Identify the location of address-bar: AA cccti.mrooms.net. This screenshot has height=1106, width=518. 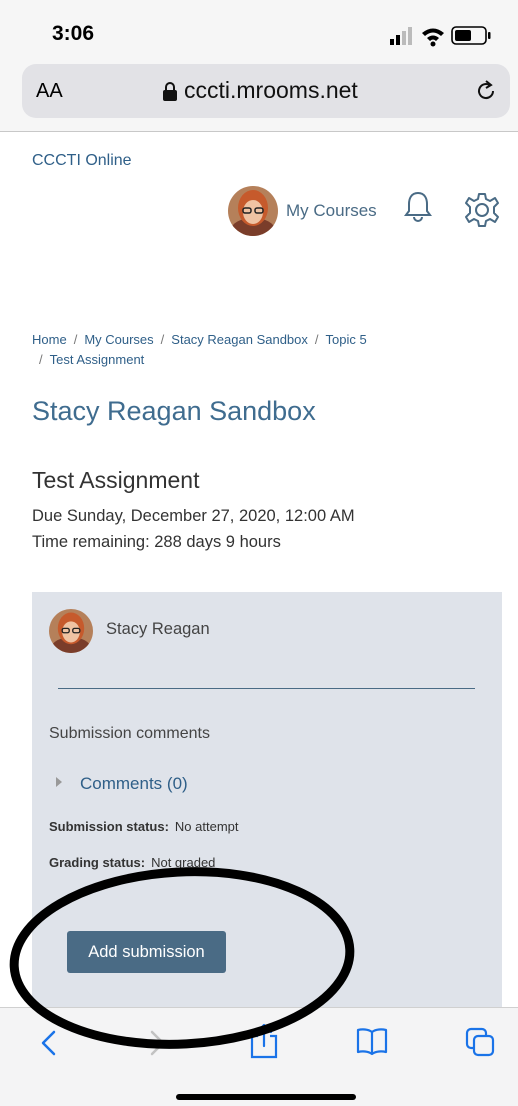
(266, 91).